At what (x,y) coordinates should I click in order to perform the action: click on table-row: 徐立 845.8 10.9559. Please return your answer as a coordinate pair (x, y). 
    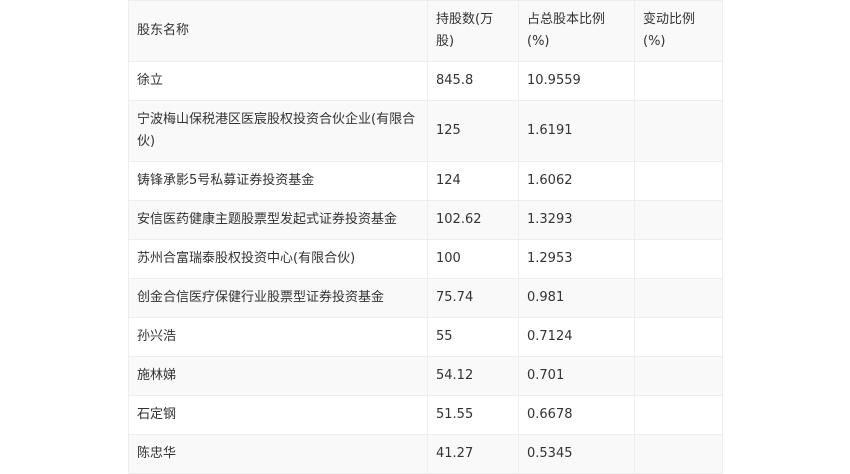
    Looking at the image, I should click on (425, 81).